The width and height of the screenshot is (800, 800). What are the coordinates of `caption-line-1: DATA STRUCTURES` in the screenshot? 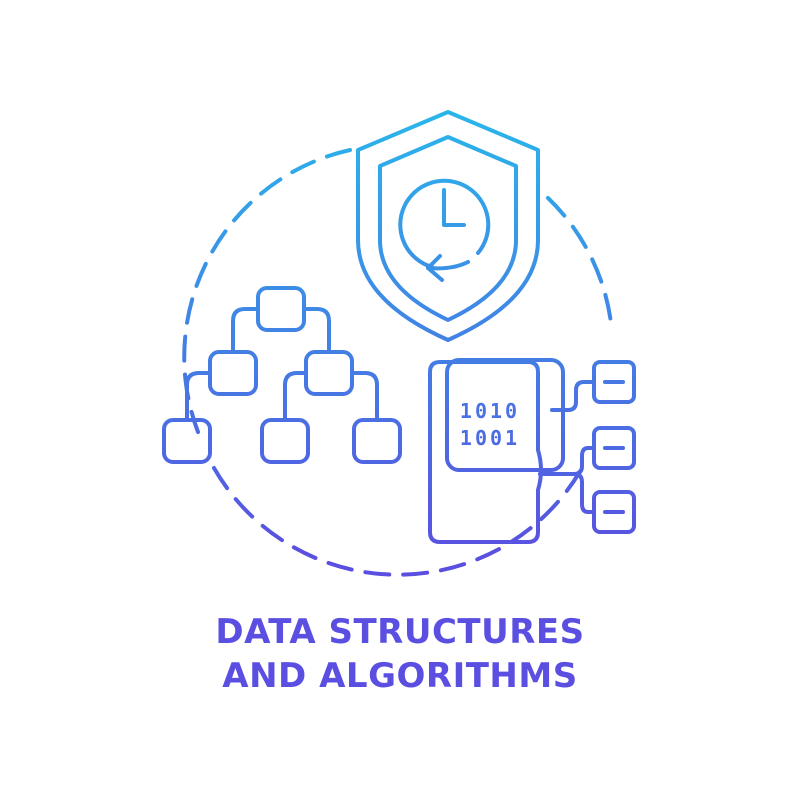 It's located at (400, 632).